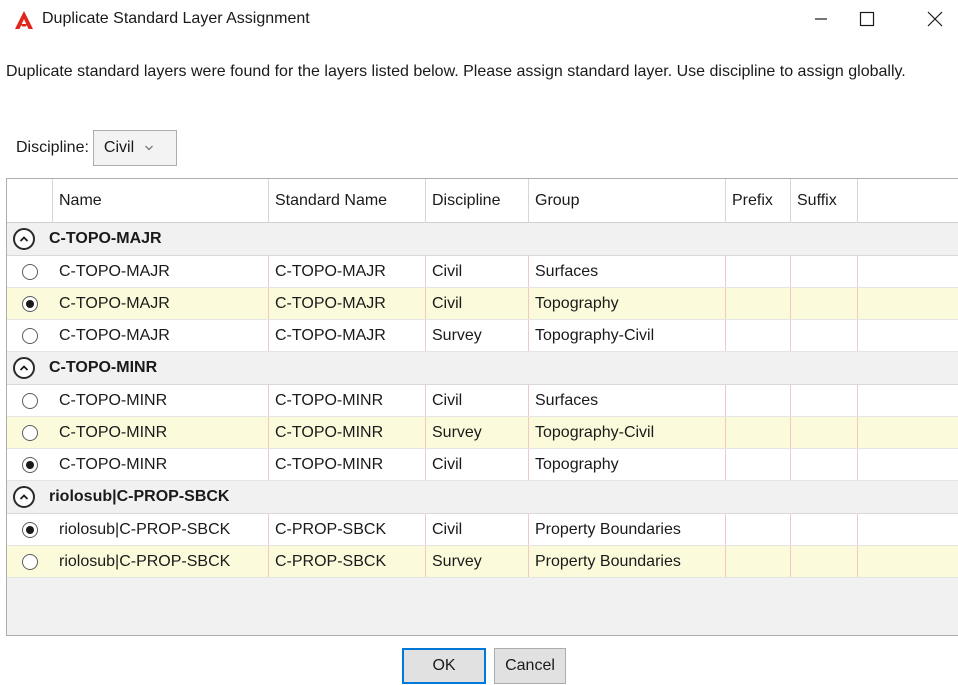 The height and width of the screenshot is (685, 958). I want to click on header-prefix: Prefix, so click(758, 200).